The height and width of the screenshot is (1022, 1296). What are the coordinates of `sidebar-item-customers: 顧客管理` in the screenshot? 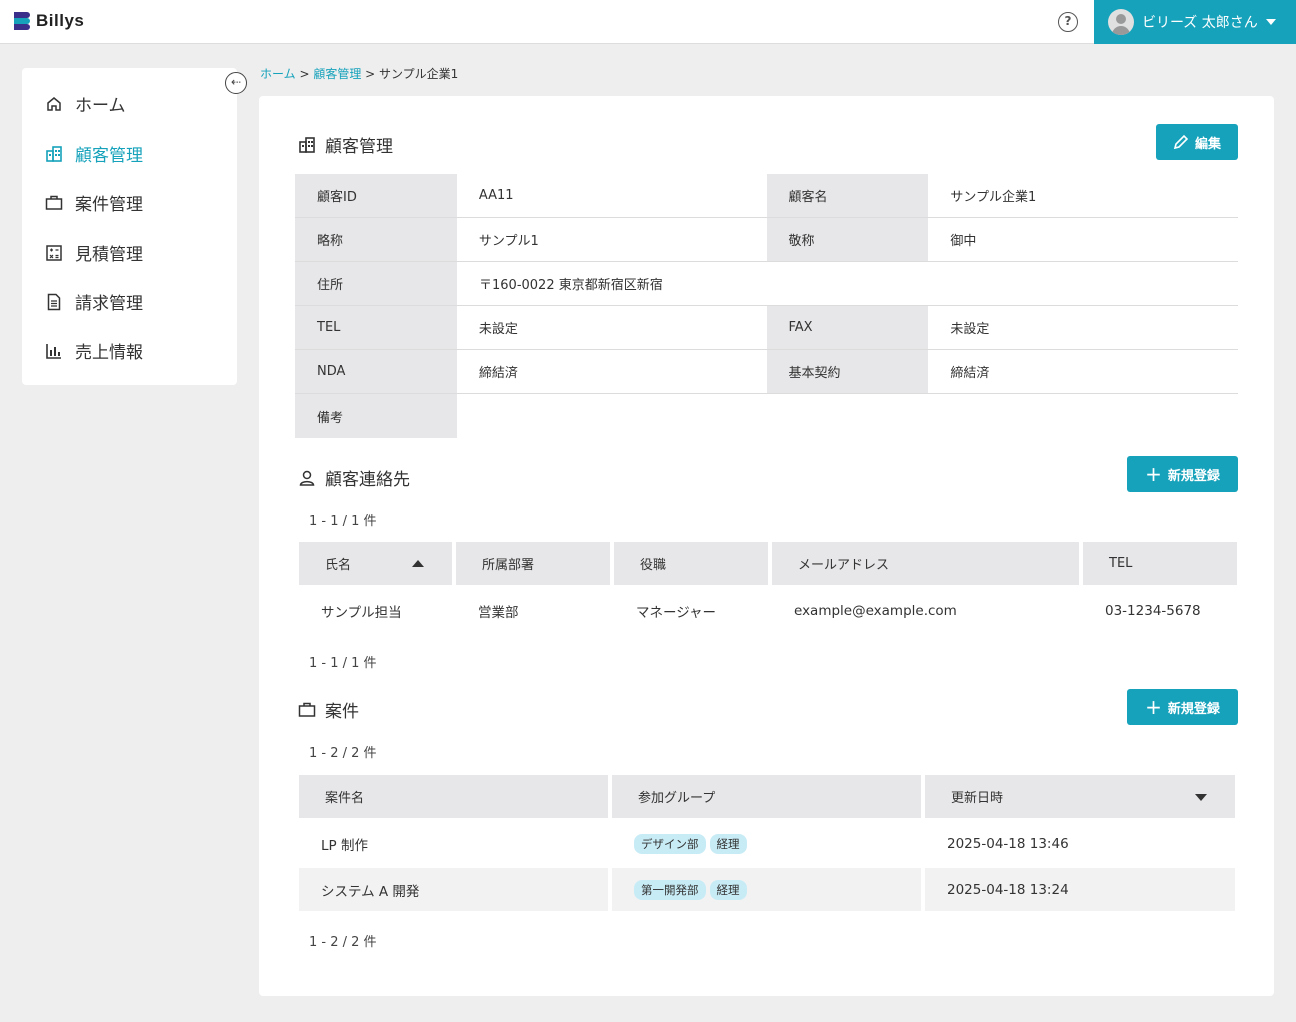 It's located at (94, 153).